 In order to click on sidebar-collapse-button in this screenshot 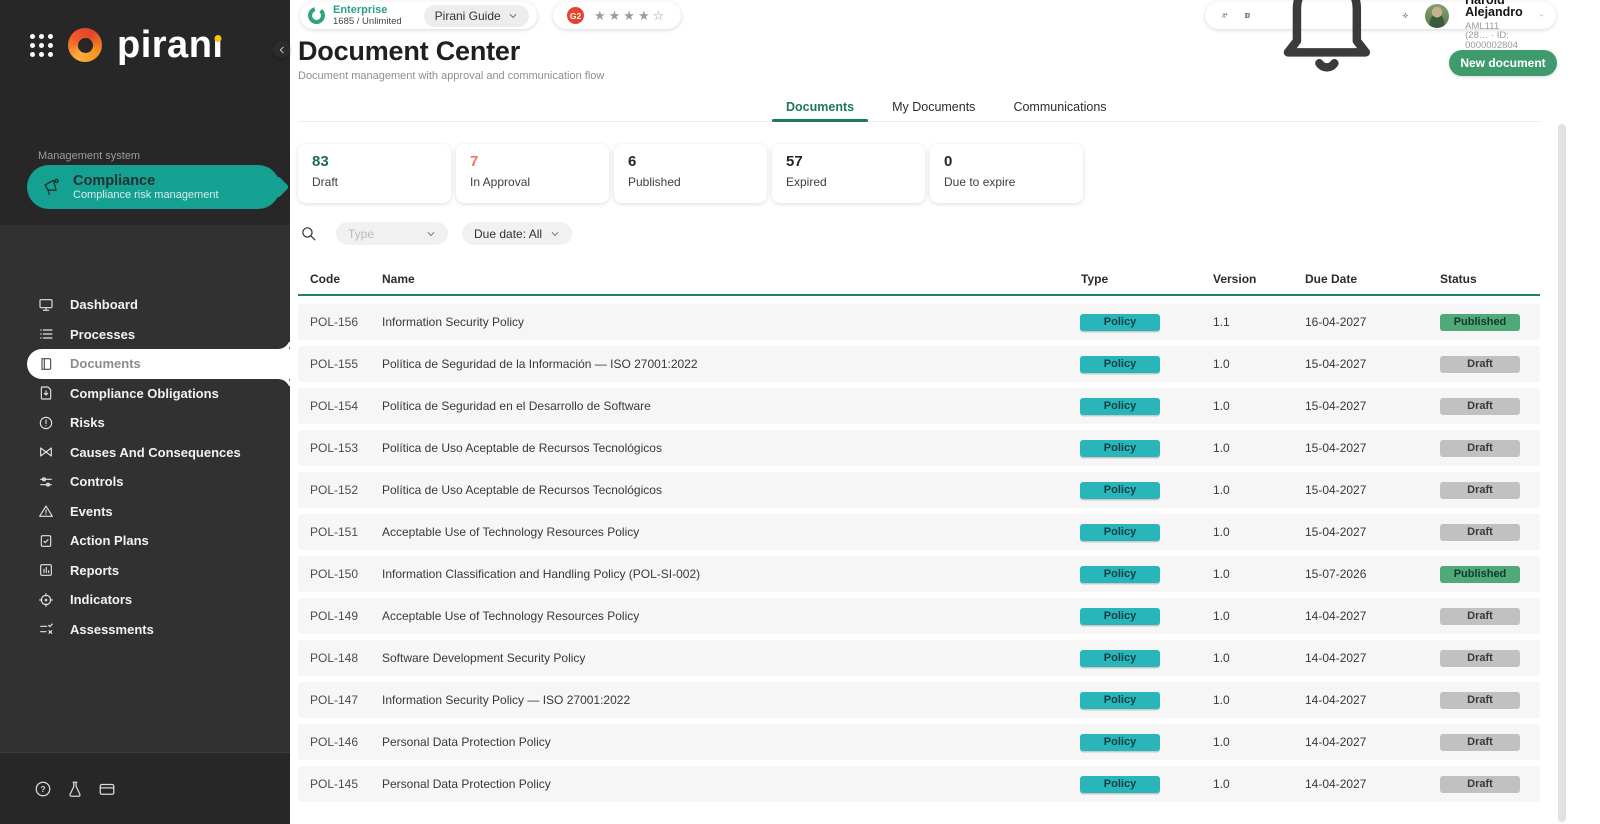, I will do `click(281, 49)`.